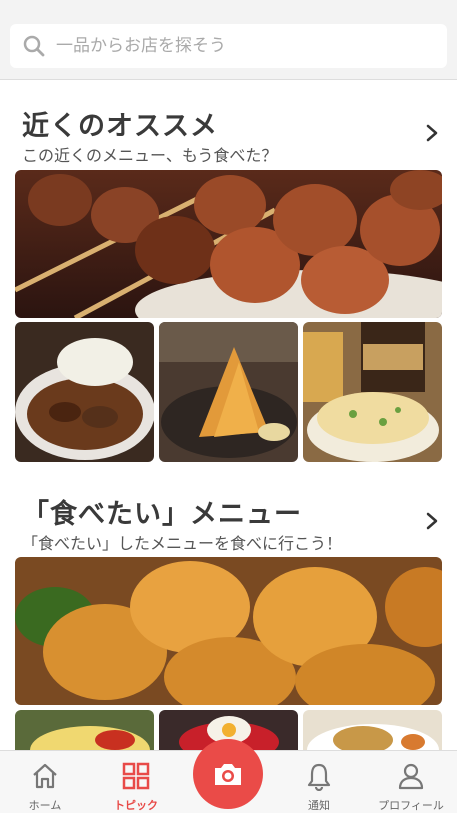 Image resolution: width=457 pixels, height=813 pixels. What do you see at coordinates (136, 805) in the screenshot?
I see `tab-label: トピック` at bounding box center [136, 805].